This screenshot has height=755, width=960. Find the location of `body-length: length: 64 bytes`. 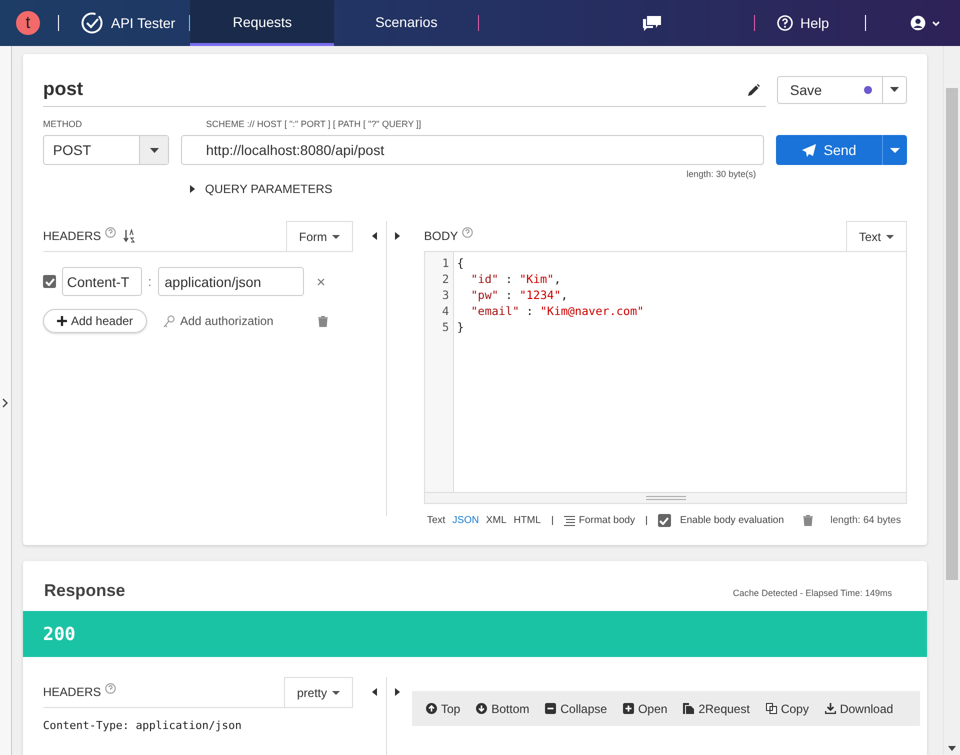

body-length: length: 64 bytes is located at coordinates (865, 520).